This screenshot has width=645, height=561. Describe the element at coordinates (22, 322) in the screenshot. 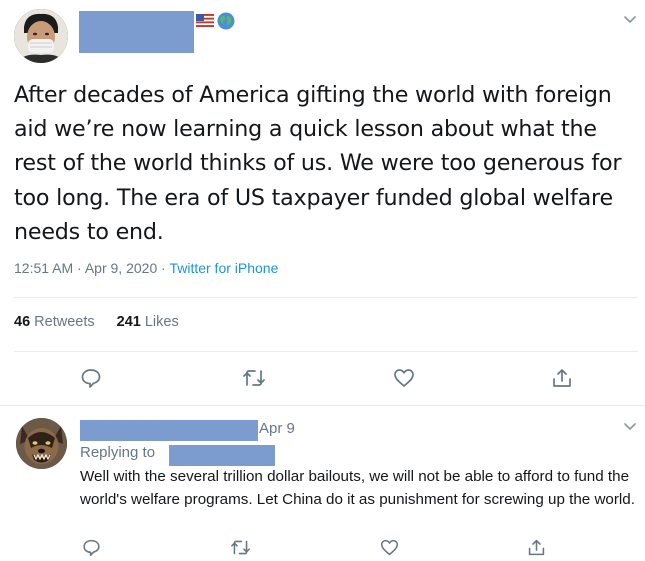

I see `retweets-count: 46` at that location.